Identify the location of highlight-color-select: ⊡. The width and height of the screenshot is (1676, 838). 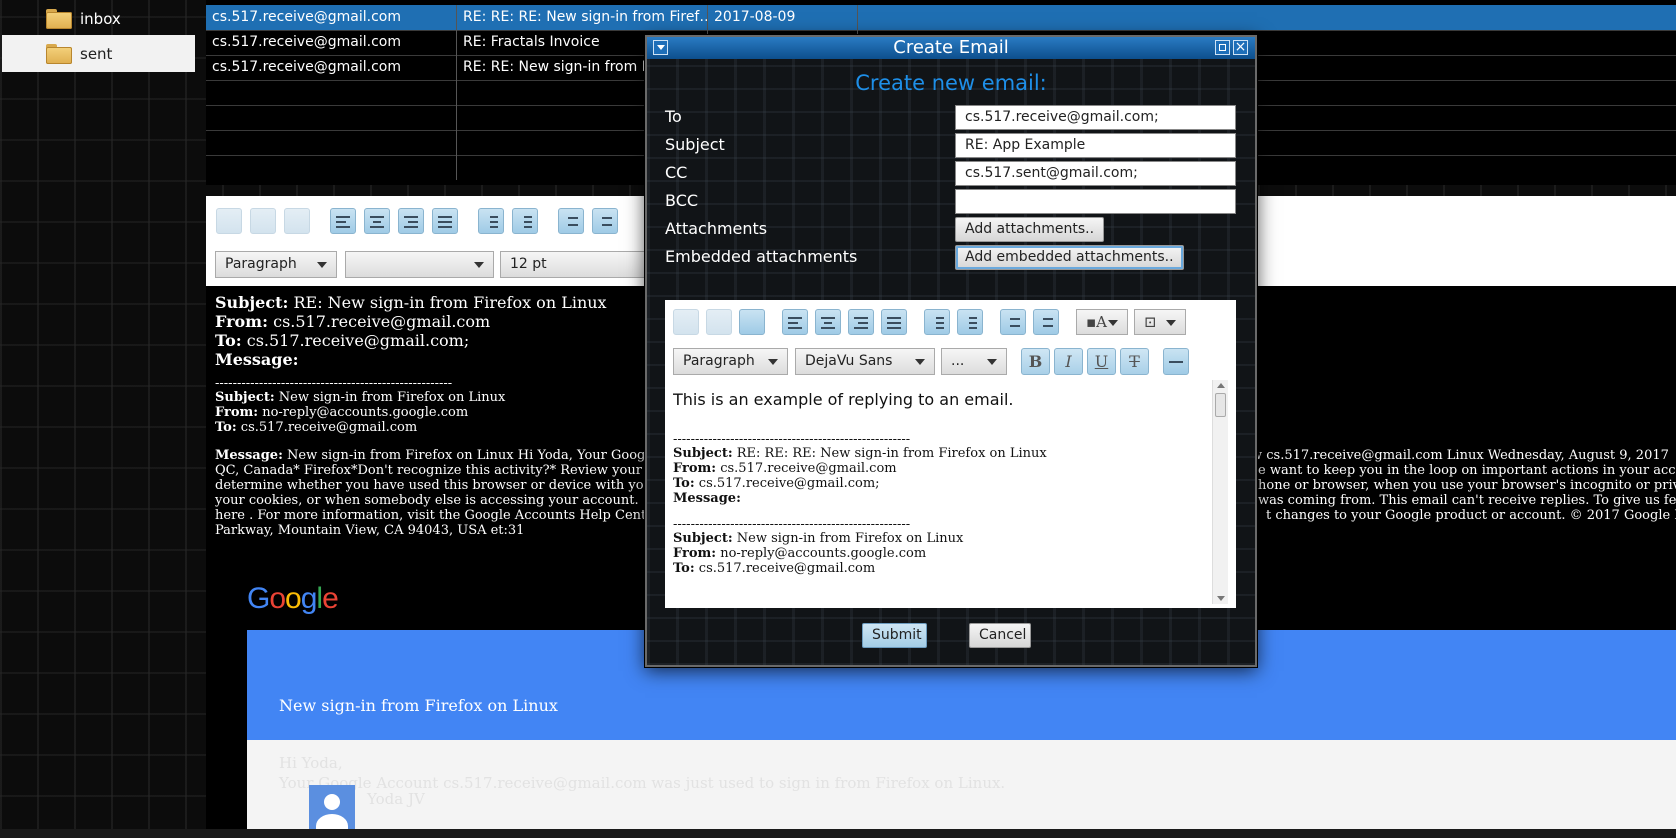
(1160, 322).